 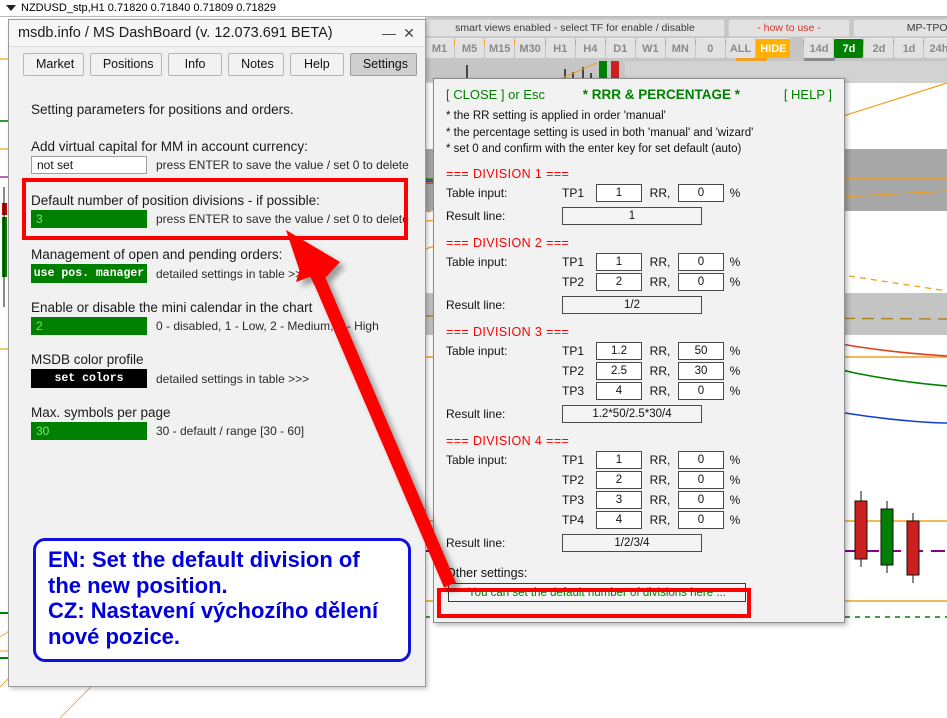 What do you see at coordinates (213, 611) in the screenshot?
I see `callout-line-3: CZ: Nastavení výchozího dělení` at bounding box center [213, 611].